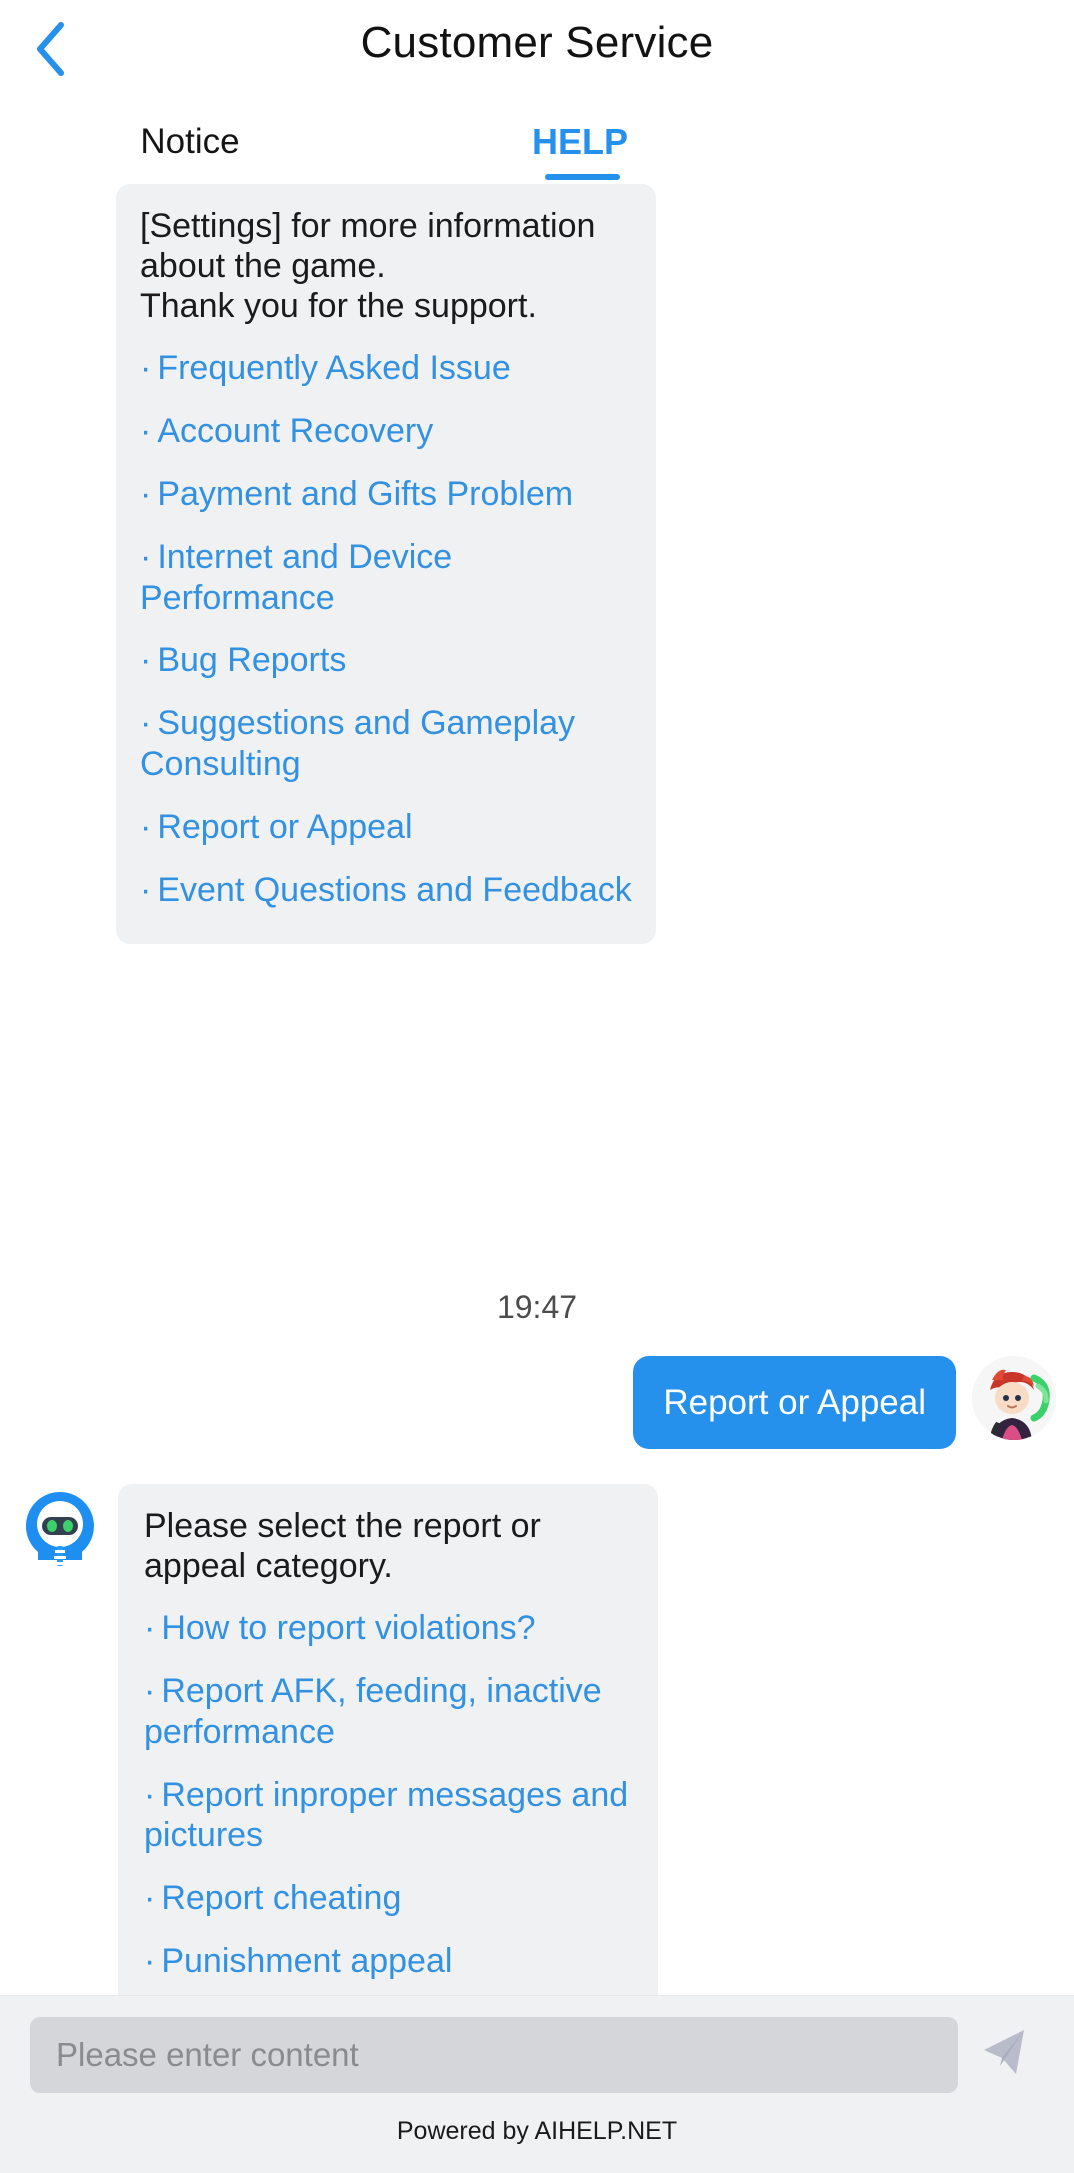  I want to click on list-item: · Report or Appeal, so click(386, 827).